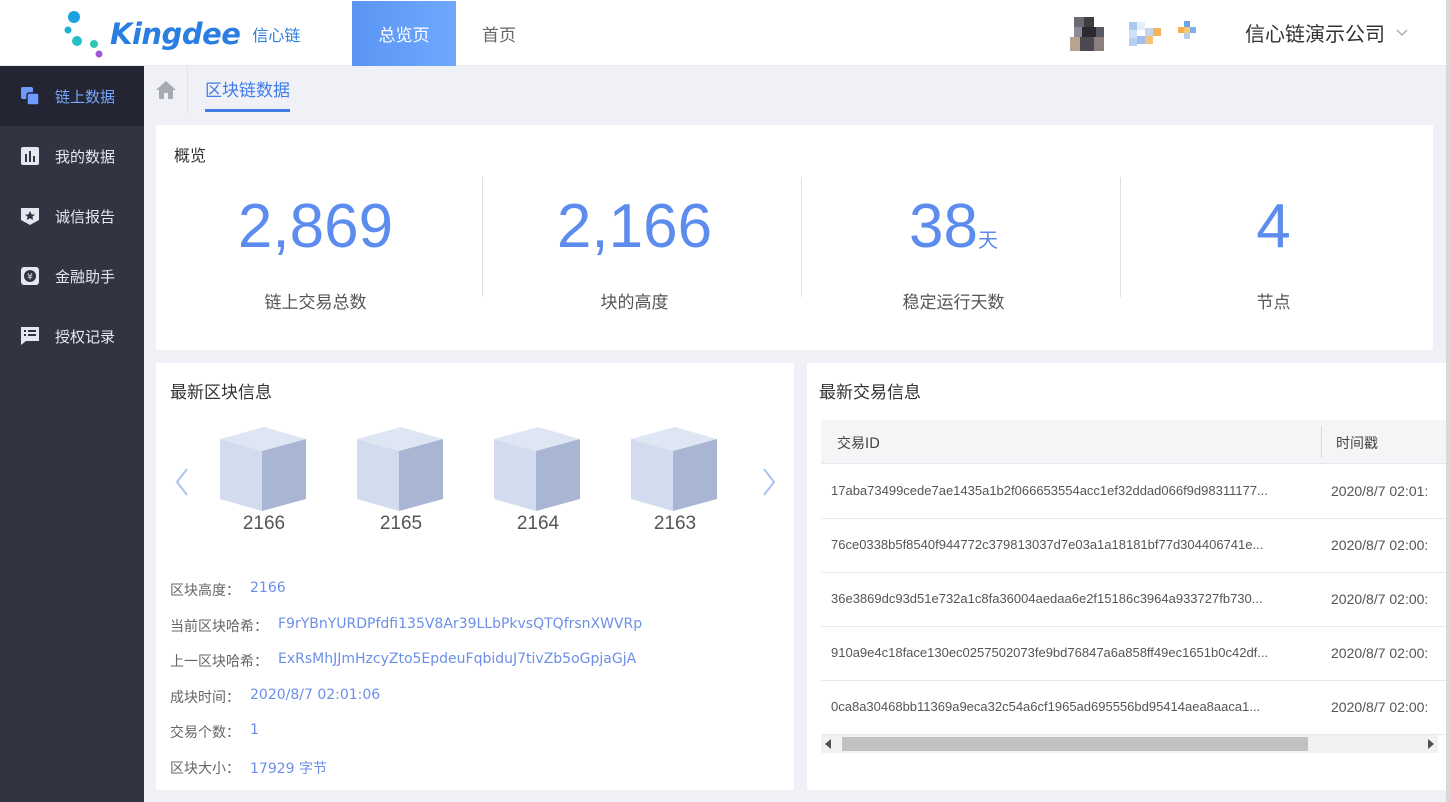 The image size is (1450, 802). Describe the element at coordinates (953, 303) in the screenshot. I see `stat-label: 稳定运行天数` at that location.